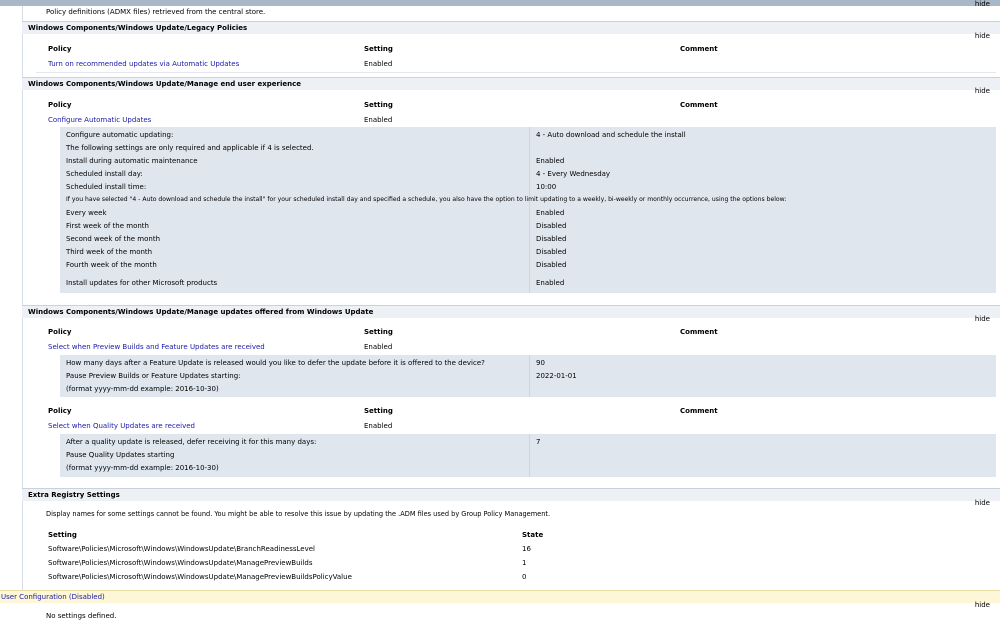 The height and width of the screenshot is (624, 1000). What do you see at coordinates (526, 549) in the screenshot?
I see `registry-state: 16` at bounding box center [526, 549].